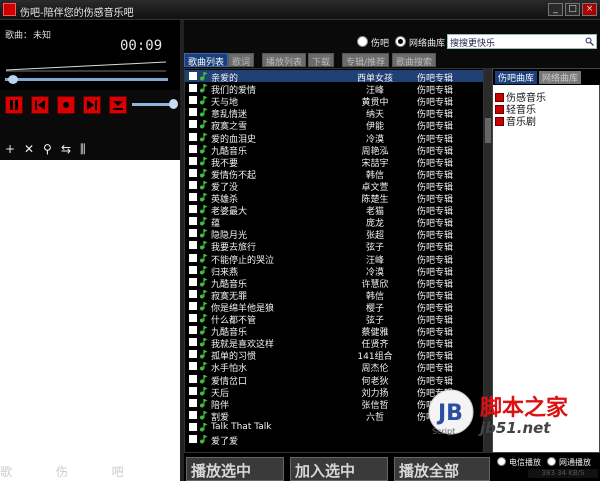  I want to click on tab-local-library: 伤吧曲库, so click(516, 77).